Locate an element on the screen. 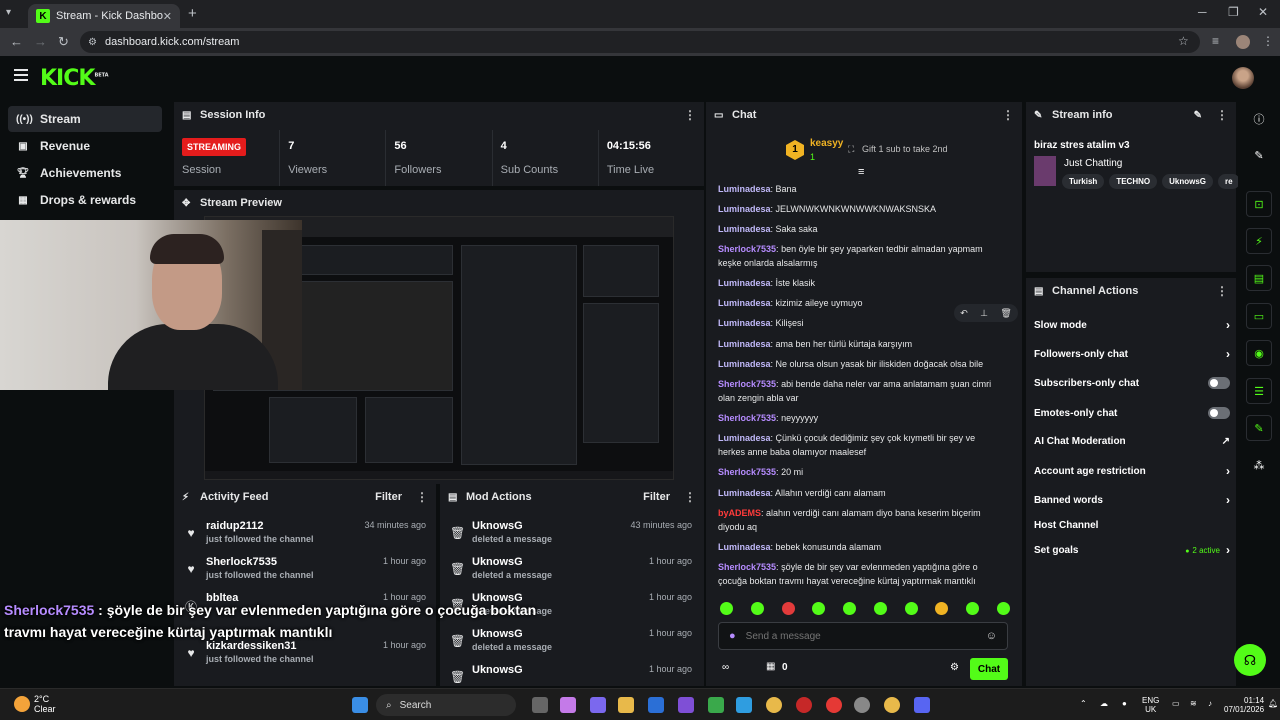 This screenshot has height=720, width=1280. info-circle-icon: ⓘ is located at coordinates (1259, 119).